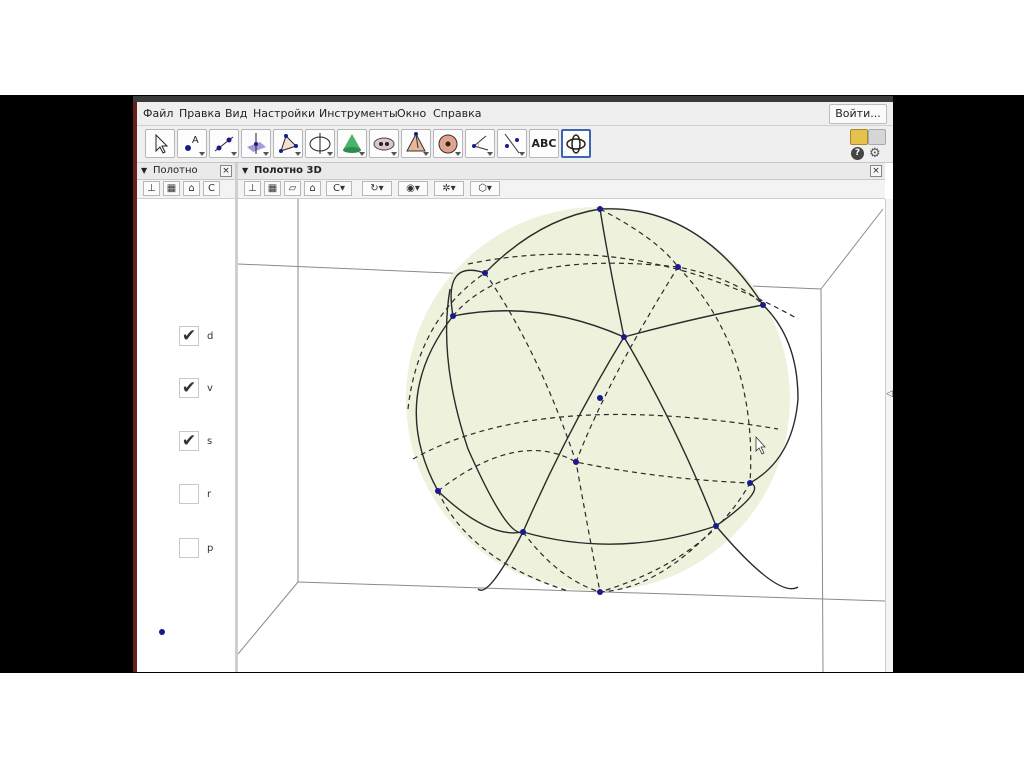 Image resolution: width=1024 pixels, height=767 pixels. I want to click on graphics3d-style-bar: ⊥ ▦ ▱ ⌂ C▾ ↻▾ ◉▾ ✲▾ ⬡▾, so click(561, 189).